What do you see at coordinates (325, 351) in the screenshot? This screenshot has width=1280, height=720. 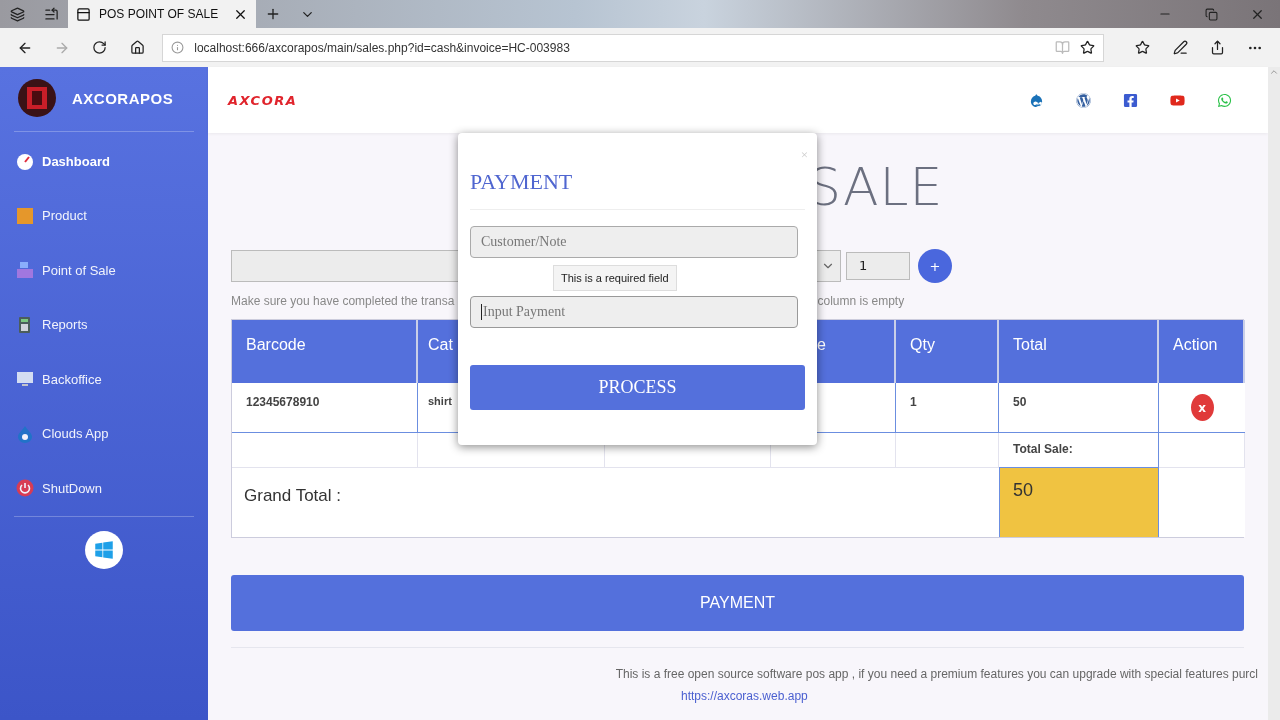 I see `column-header: Barcode` at bounding box center [325, 351].